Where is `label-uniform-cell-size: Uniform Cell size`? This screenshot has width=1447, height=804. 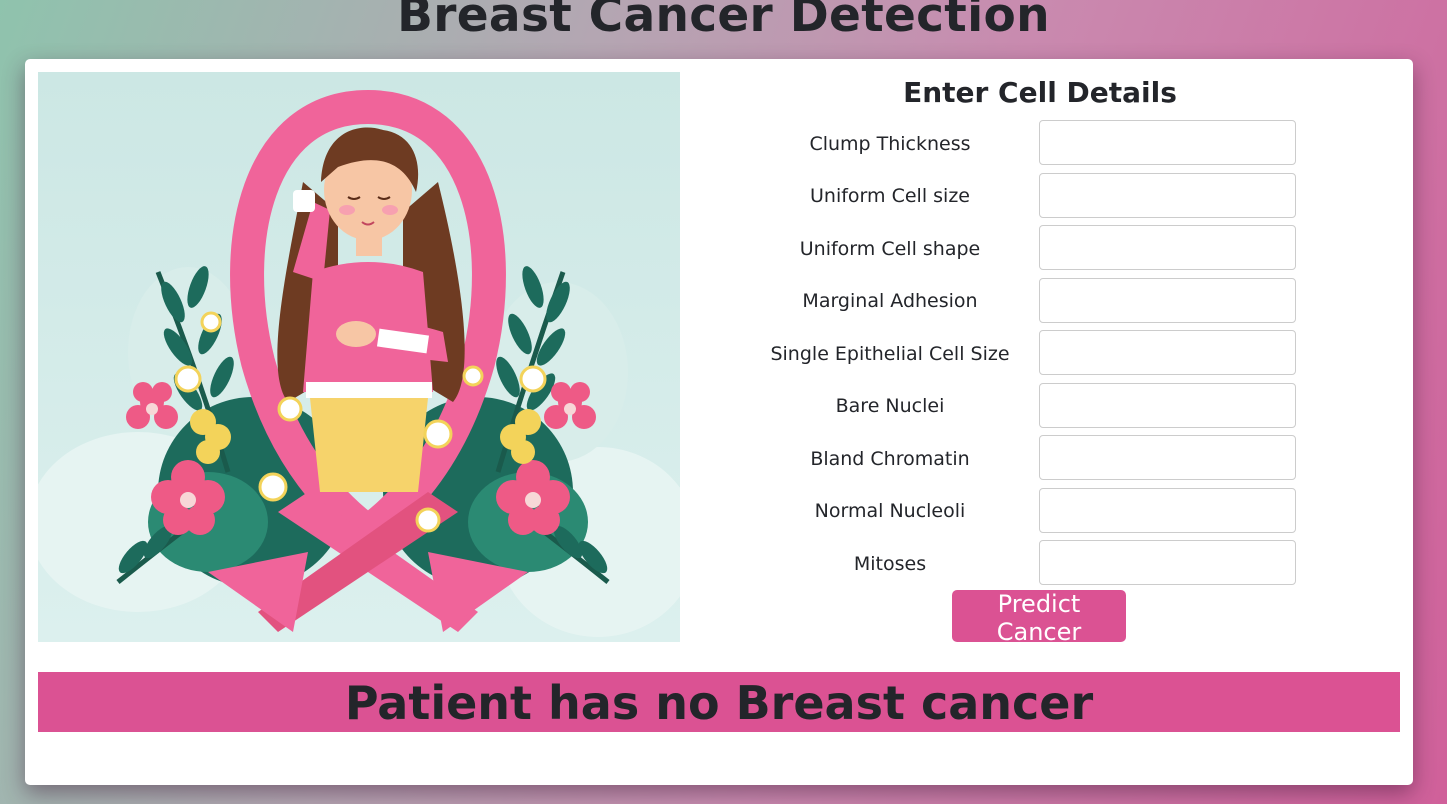
label-uniform-cell-size: Uniform Cell size is located at coordinates (890, 196).